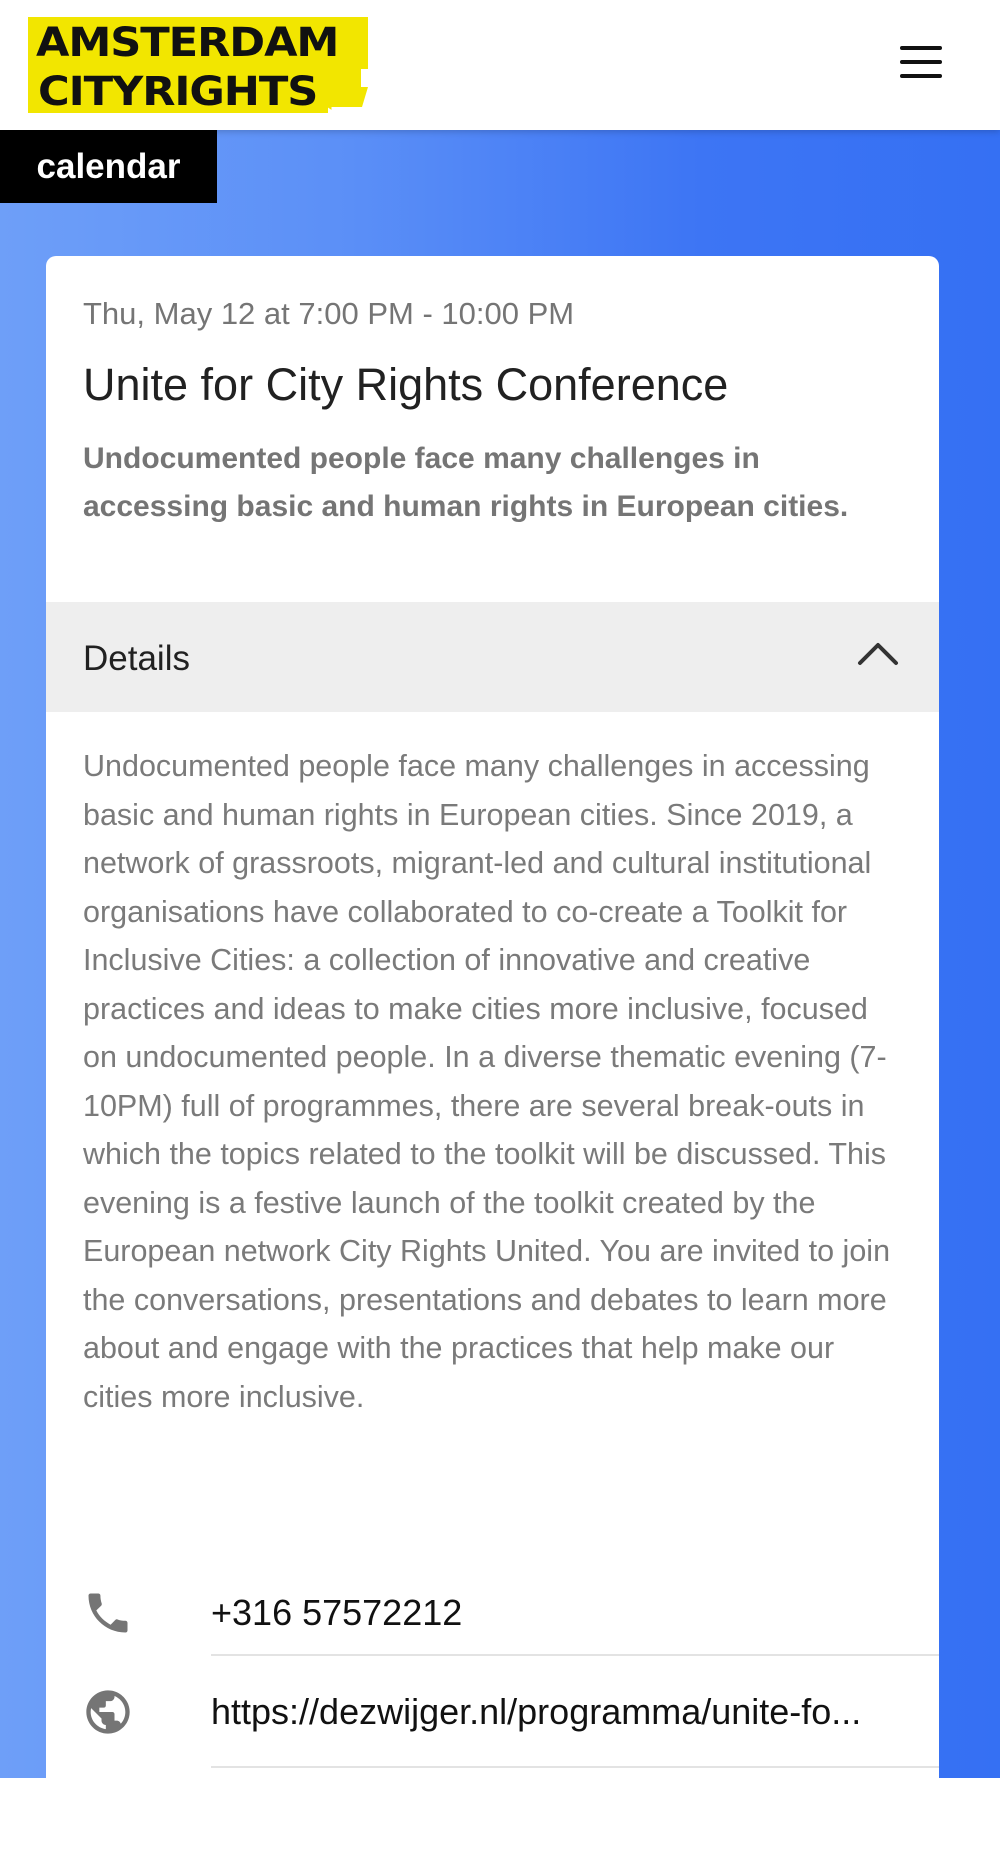 Image resolution: width=1000 pixels, height=1856 pixels. Describe the element at coordinates (178, 92) in the screenshot. I see `logo-line-2: CITYRIGHTS` at that location.